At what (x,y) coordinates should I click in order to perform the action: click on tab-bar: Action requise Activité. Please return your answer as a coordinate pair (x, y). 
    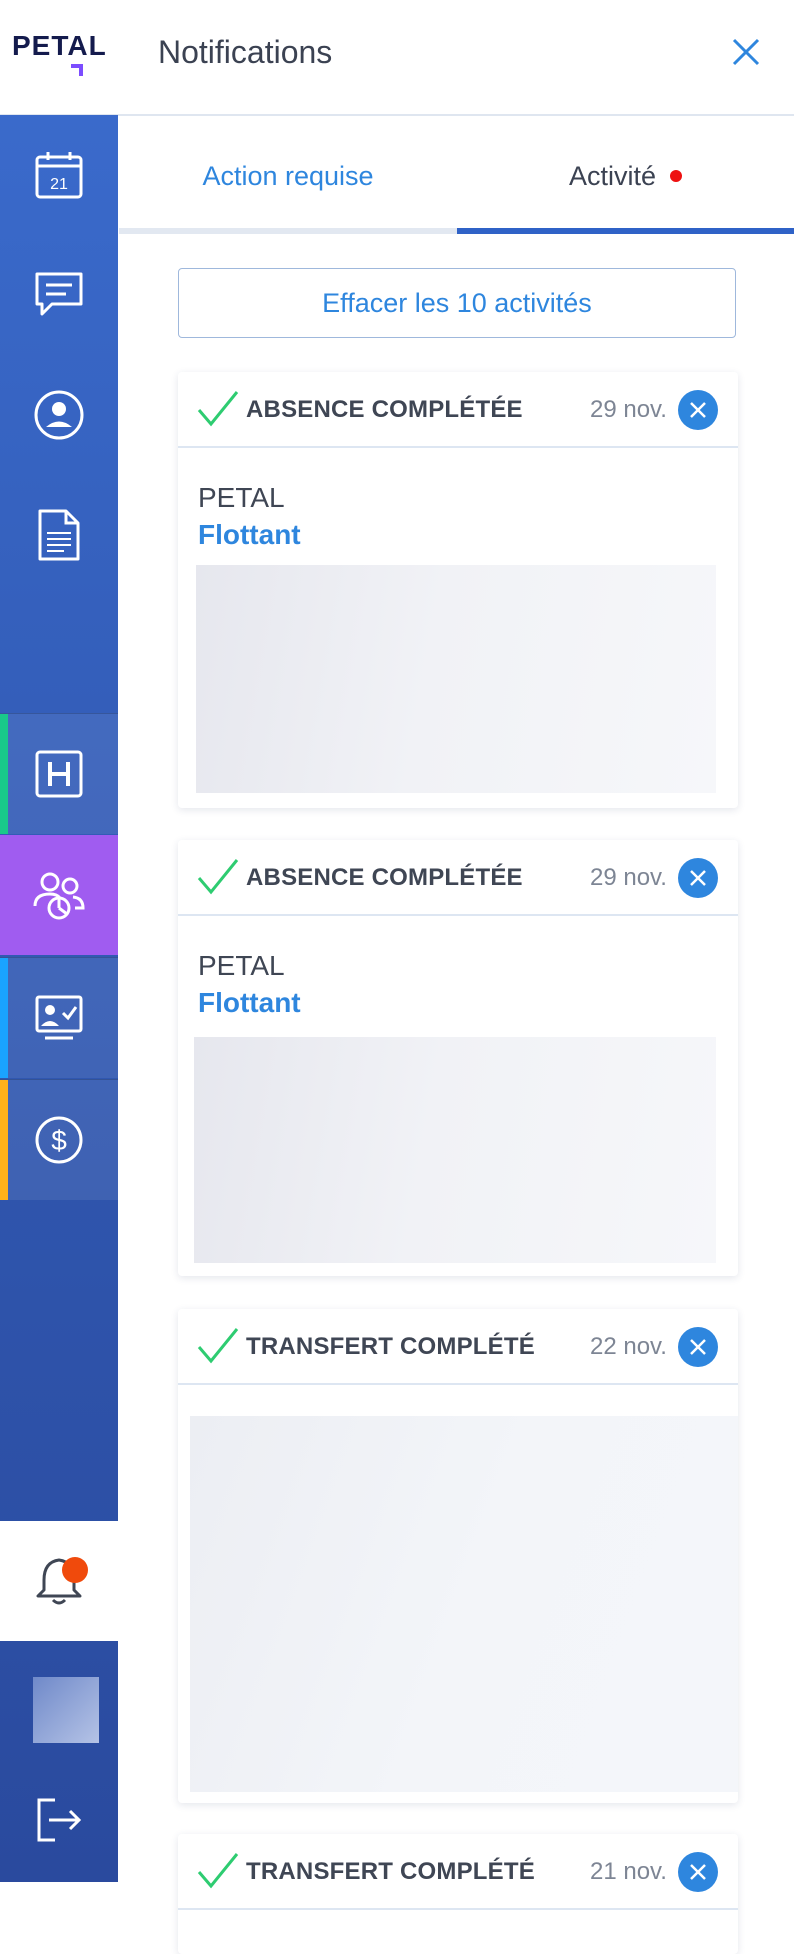
    Looking at the image, I should click on (456, 176).